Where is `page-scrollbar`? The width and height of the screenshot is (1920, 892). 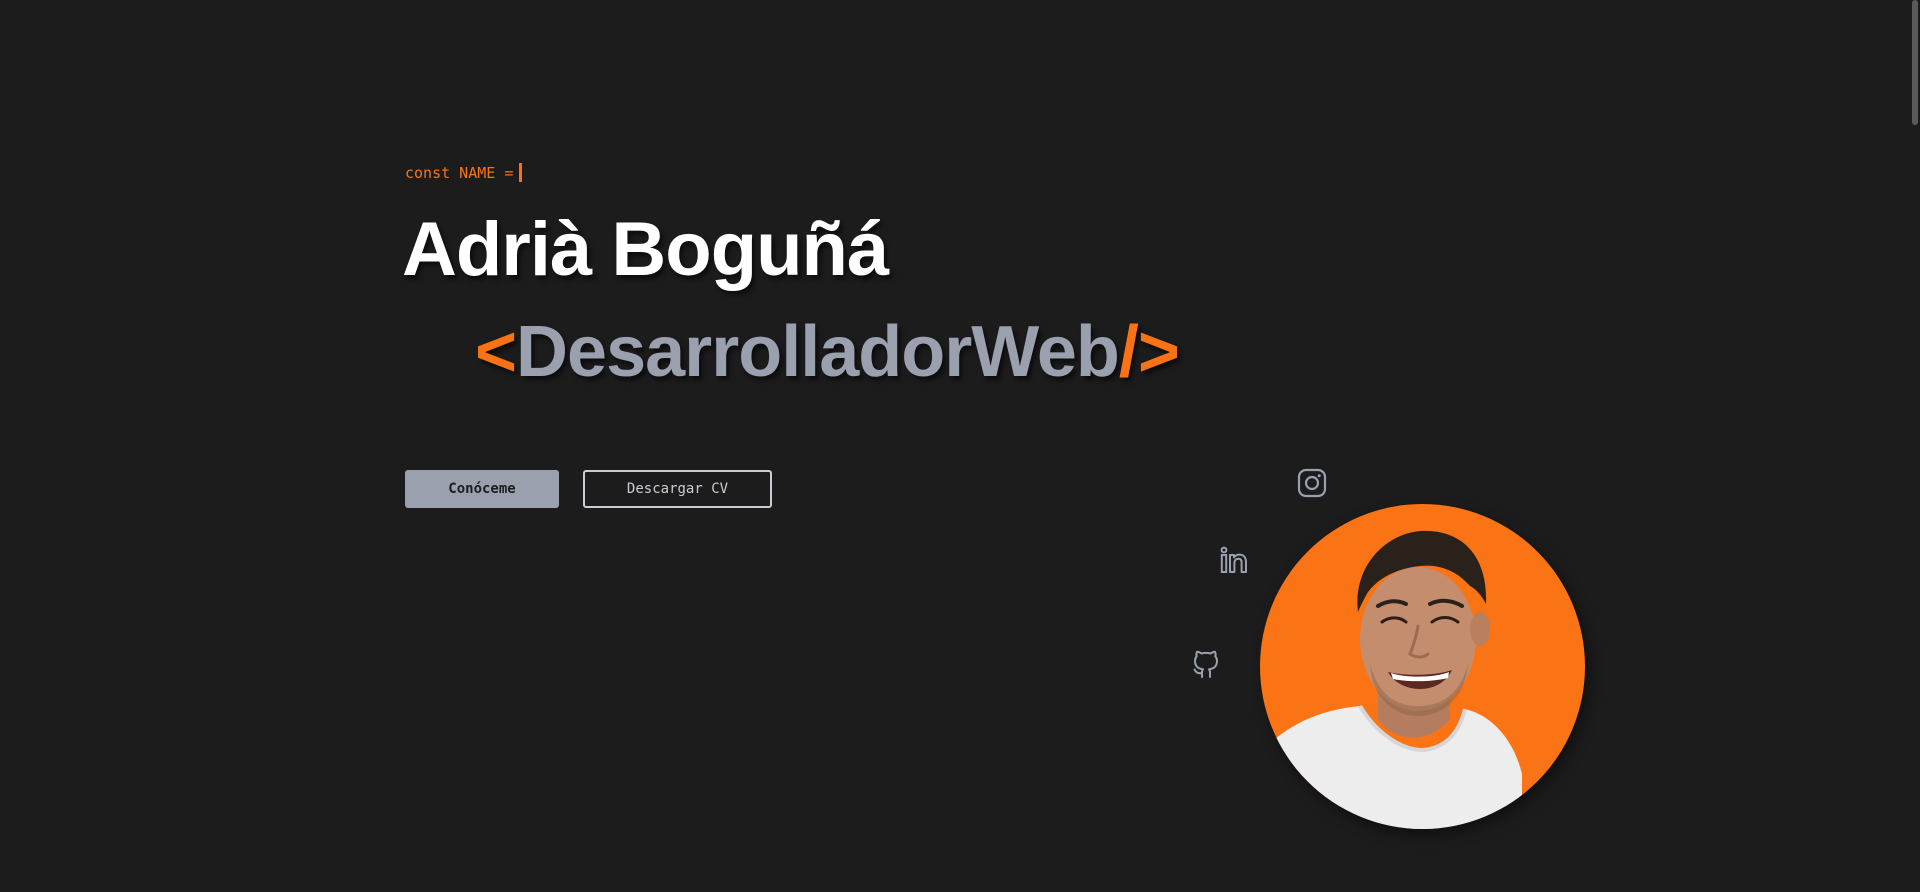 page-scrollbar is located at coordinates (1915, 62).